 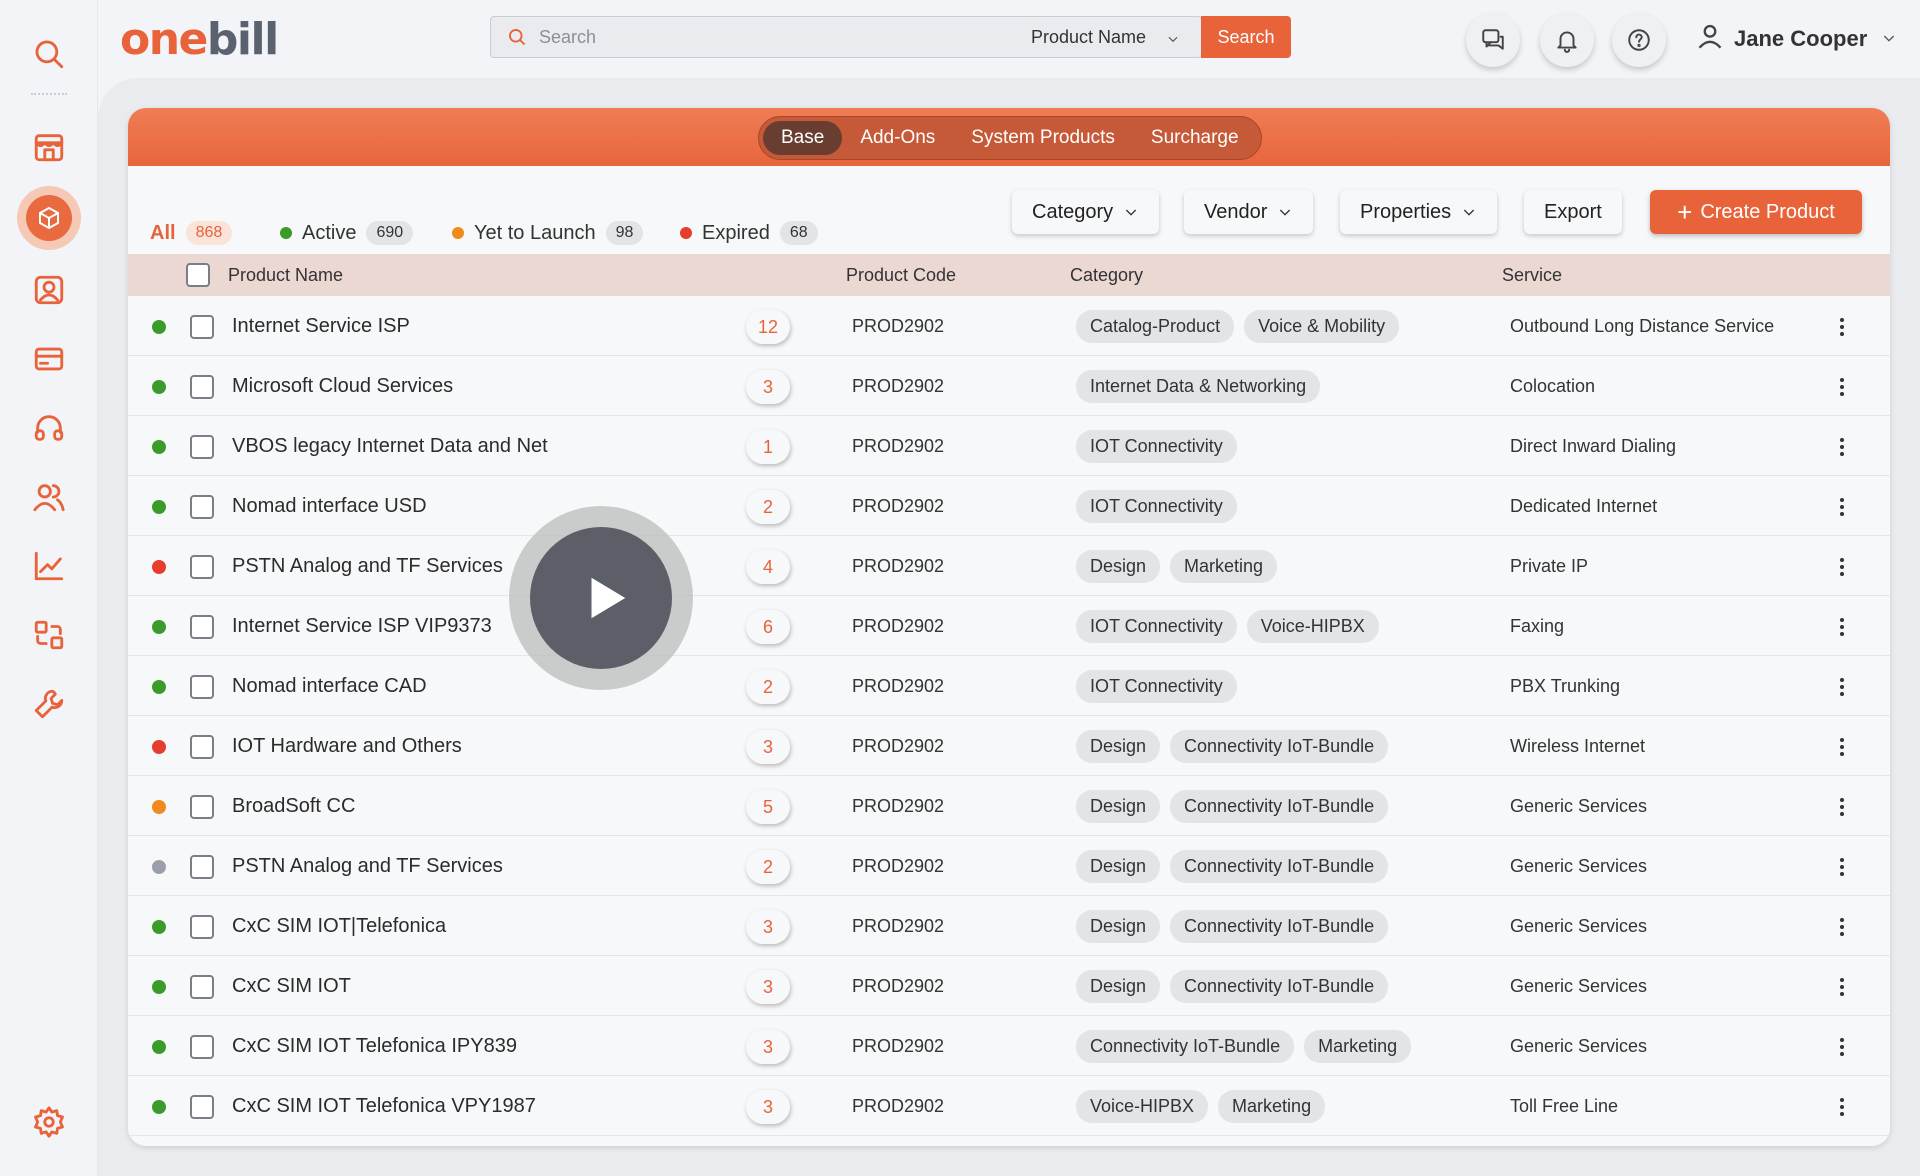 What do you see at coordinates (329, 686) in the screenshot?
I see `product-name: Nomad interface CAD` at bounding box center [329, 686].